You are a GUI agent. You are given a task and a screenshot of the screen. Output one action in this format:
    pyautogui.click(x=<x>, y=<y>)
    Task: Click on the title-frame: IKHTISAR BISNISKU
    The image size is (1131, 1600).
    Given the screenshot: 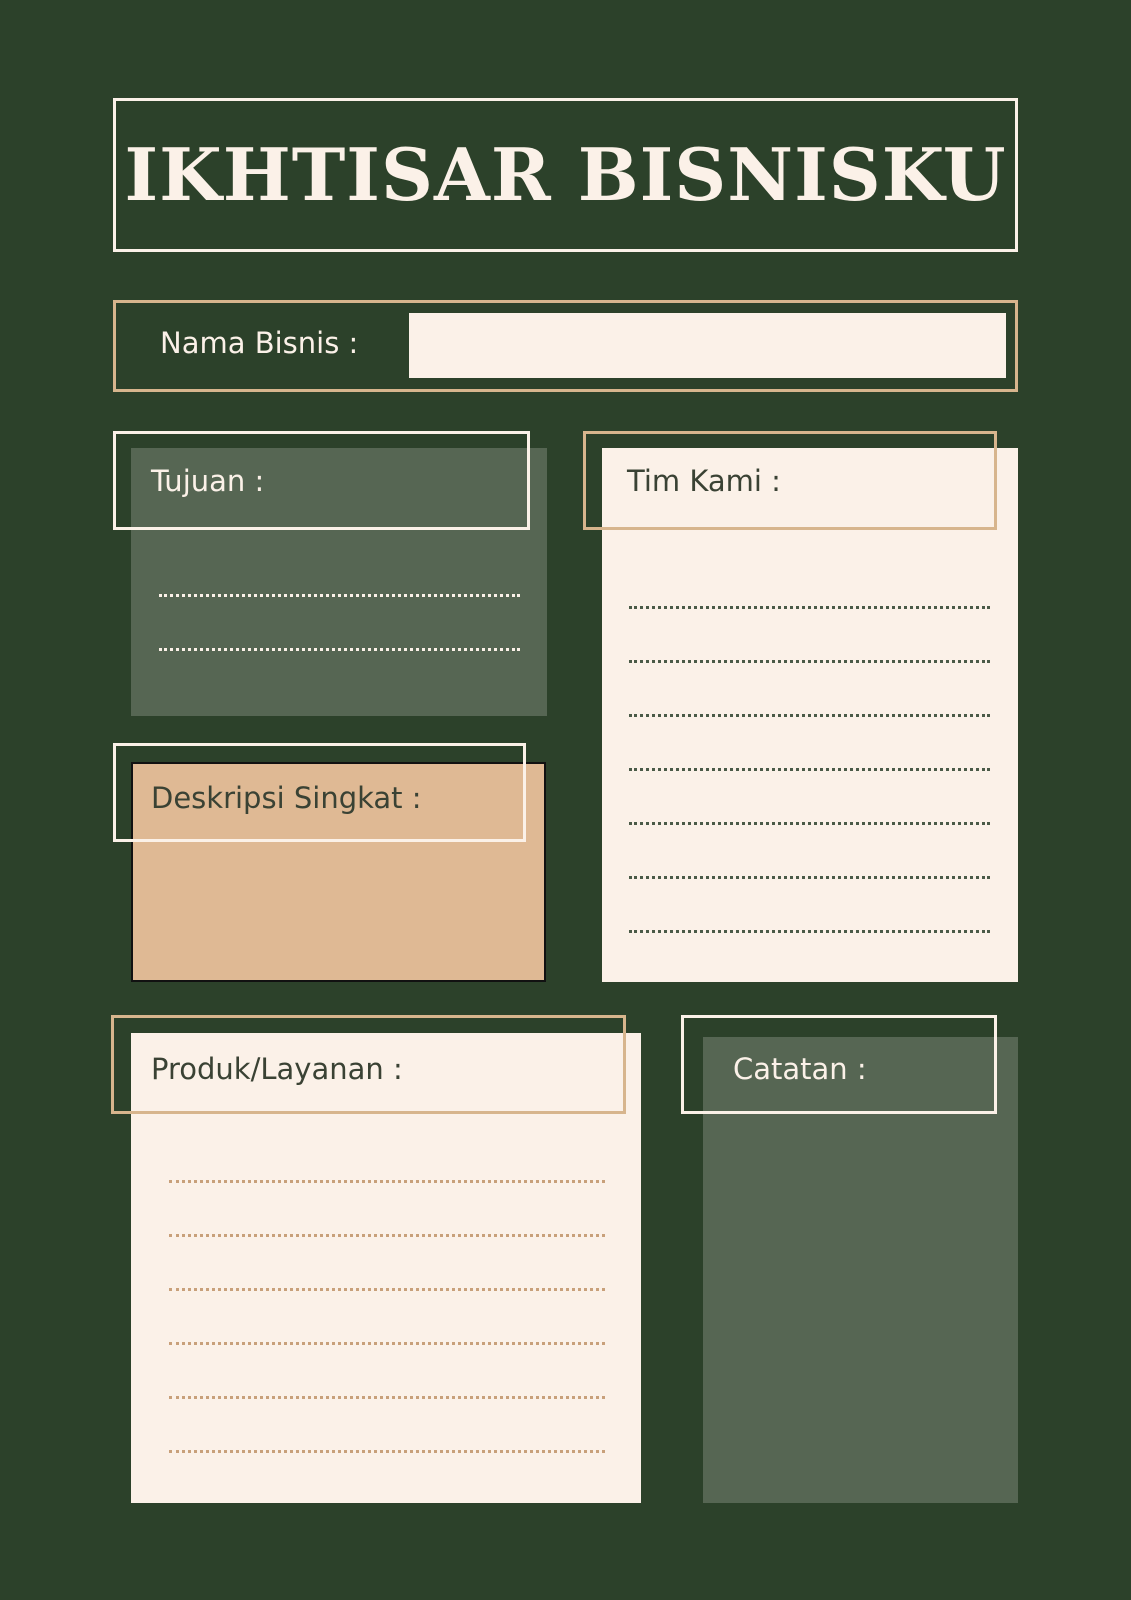 What is the action you would take?
    pyautogui.click(x=565, y=175)
    